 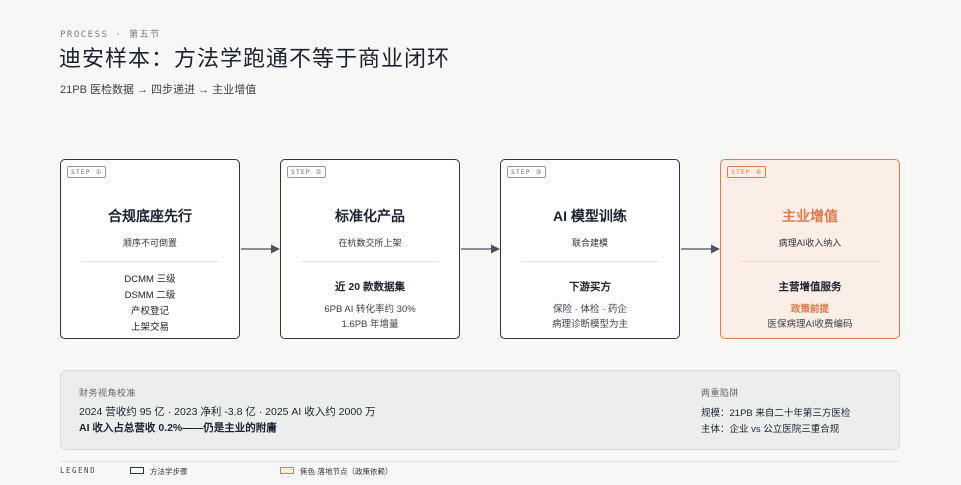 What do you see at coordinates (747, 172) in the screenshot?
I see `step-tag: STEP ④` at bounding box center [747, 172].